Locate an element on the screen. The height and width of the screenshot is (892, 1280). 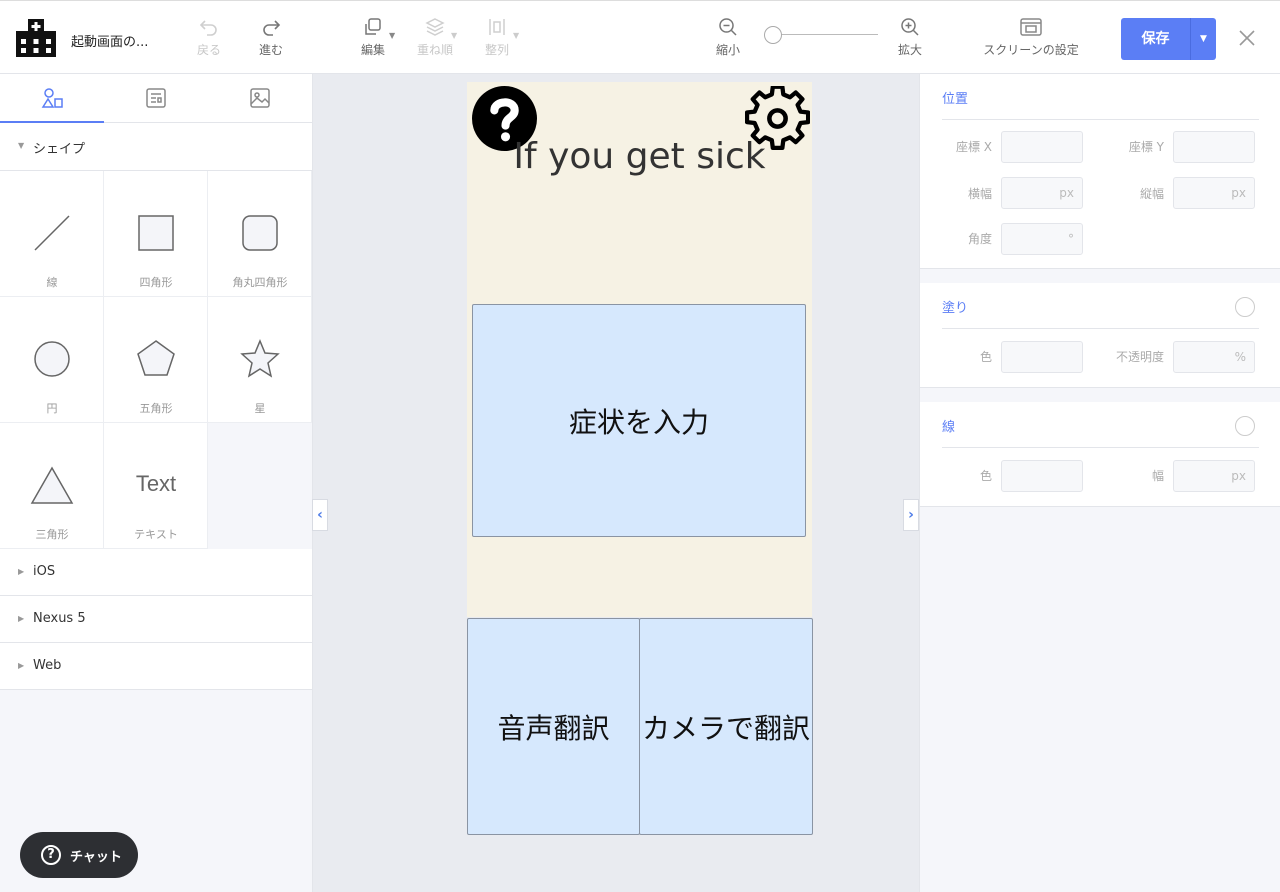
zoom-in-label: 拡大 is located at coordinates (909, 50).